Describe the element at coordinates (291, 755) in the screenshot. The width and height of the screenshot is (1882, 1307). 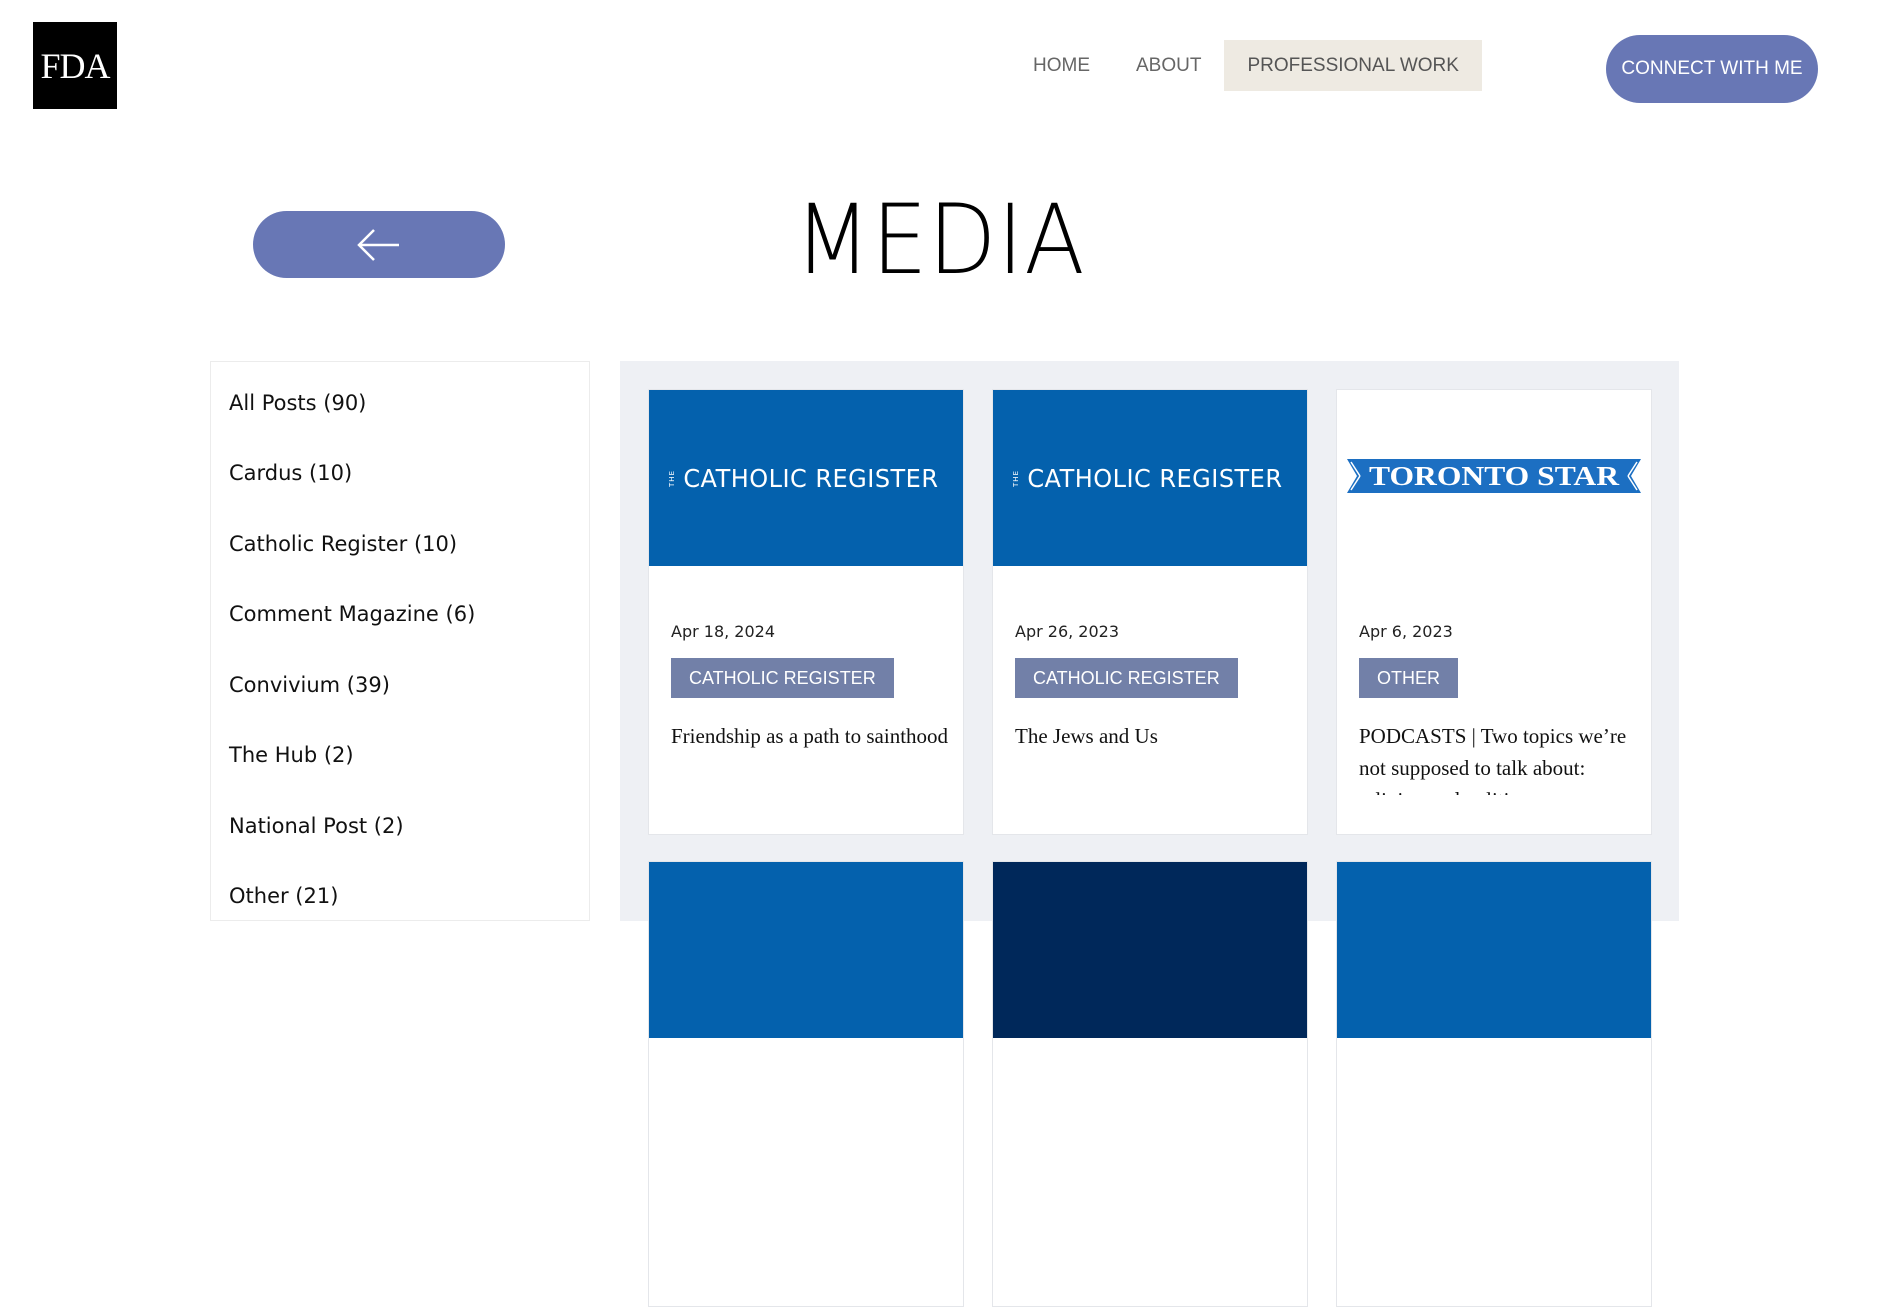
I see `category-the-hub: The Hub (2)` at that location.